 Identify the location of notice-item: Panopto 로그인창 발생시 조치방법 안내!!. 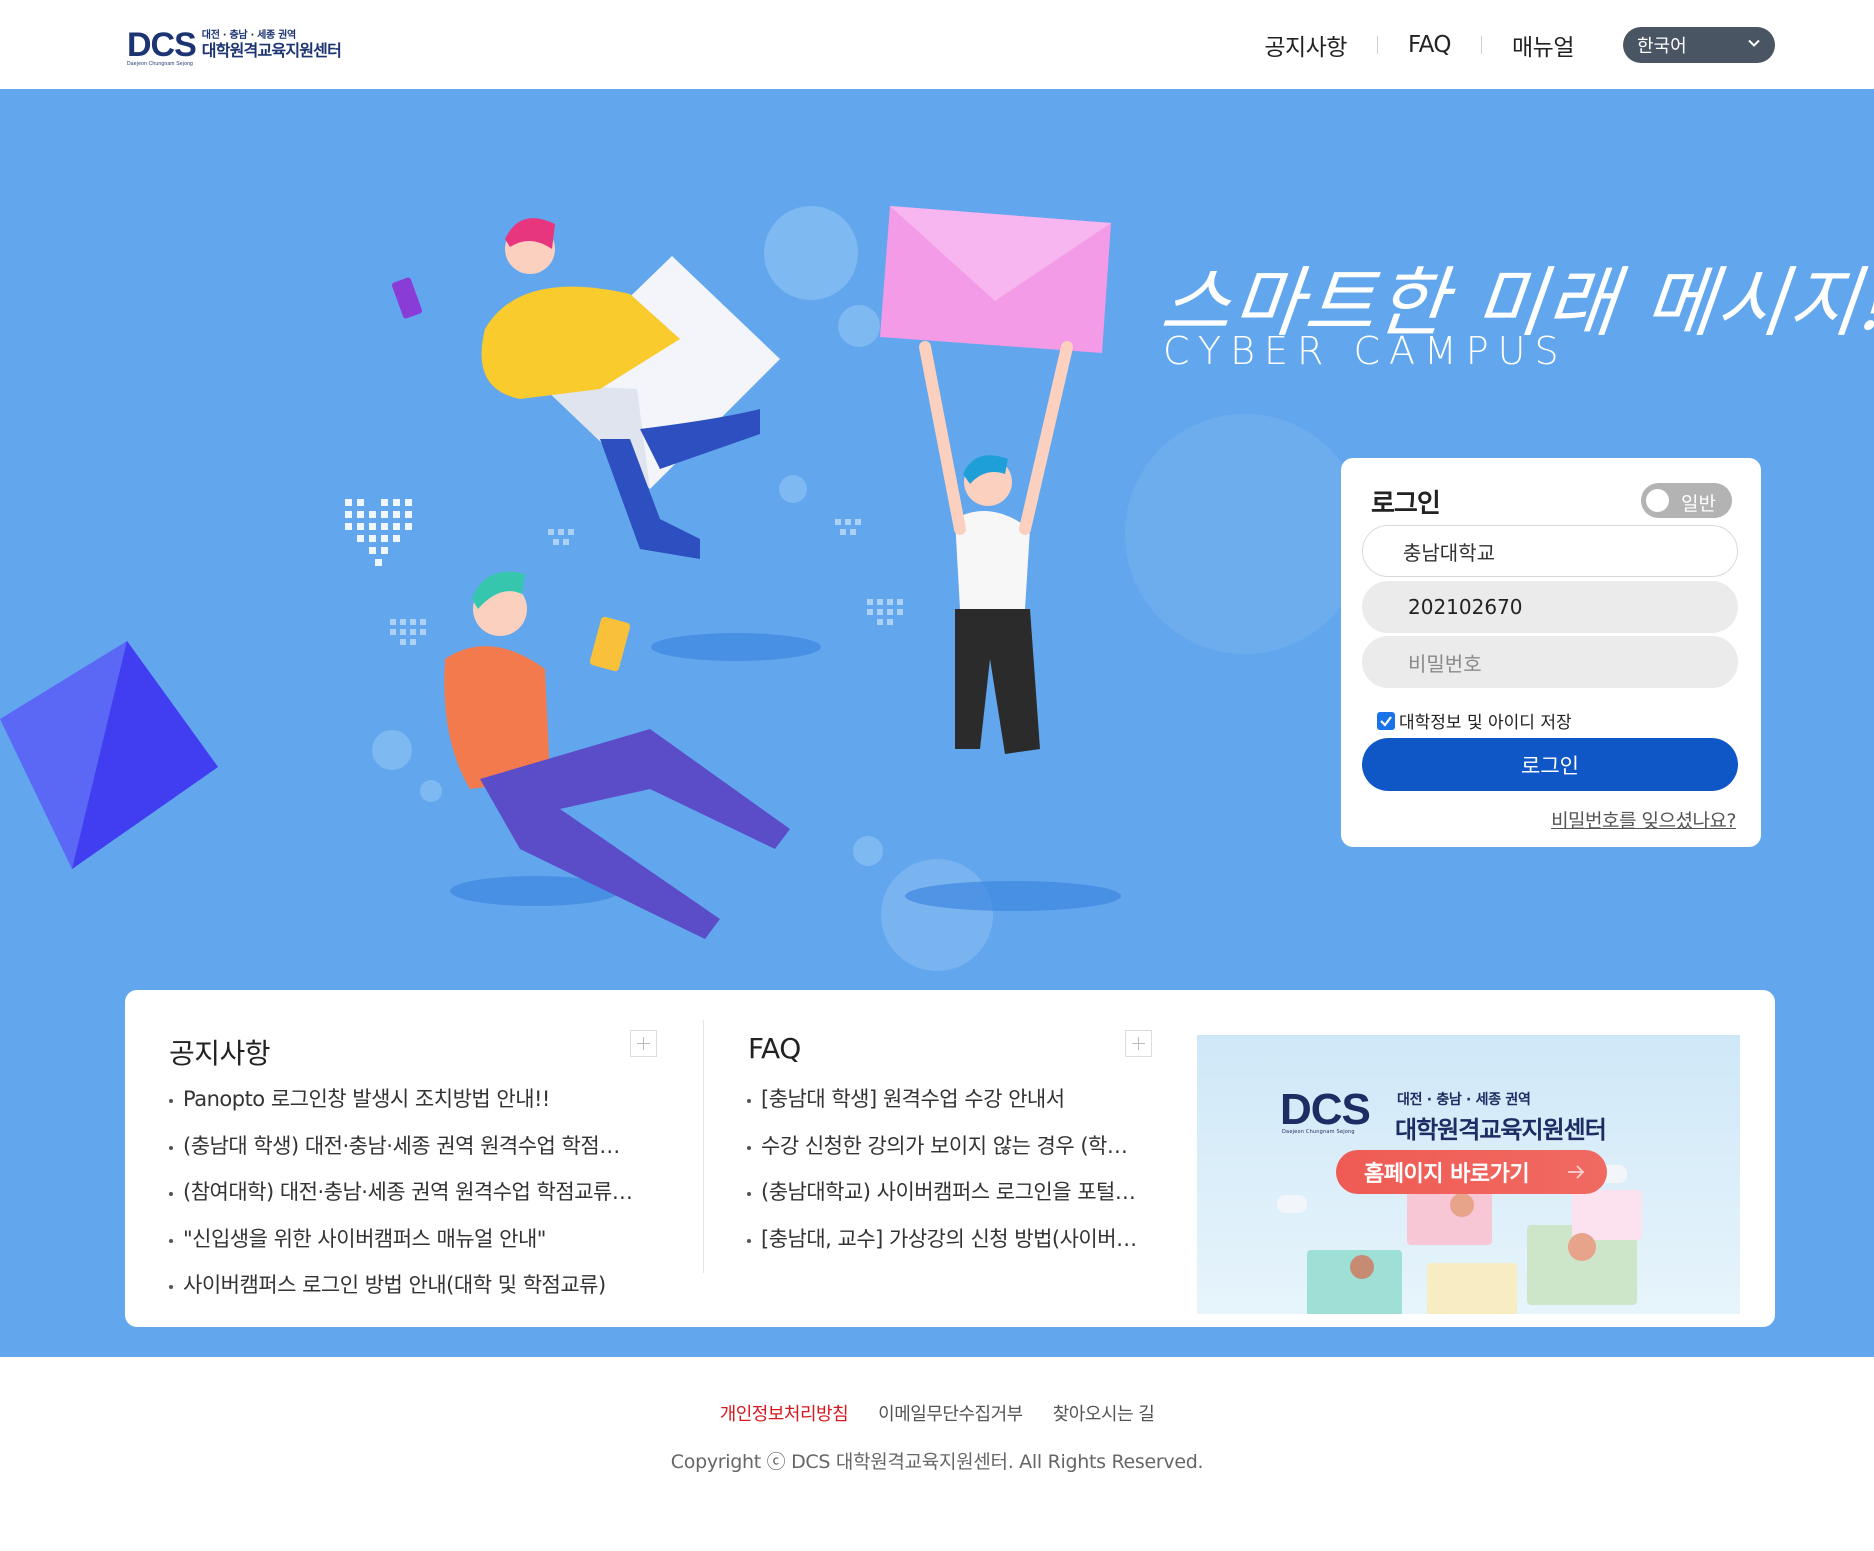
(402, 1099).